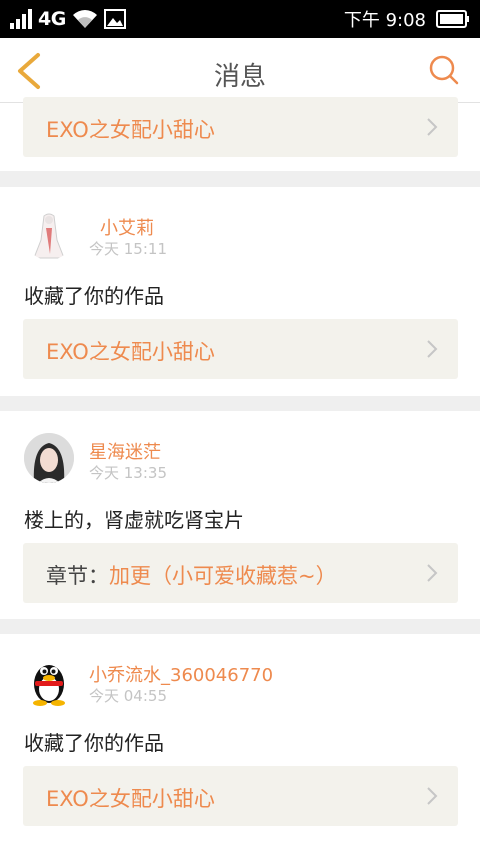 The width and height of the screenshot is (480, 854). What do you see at coordinates (128, 249) in the screenshot?
I see `timestamp: 今天 15:11` at bounding box center [128, 249].